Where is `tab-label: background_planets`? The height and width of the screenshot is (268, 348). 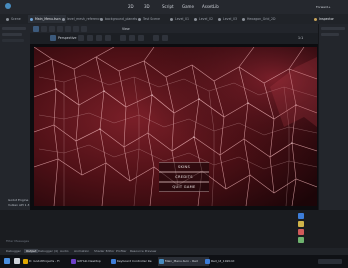 tab-label: background_planets is located at coordinates (121, 19).